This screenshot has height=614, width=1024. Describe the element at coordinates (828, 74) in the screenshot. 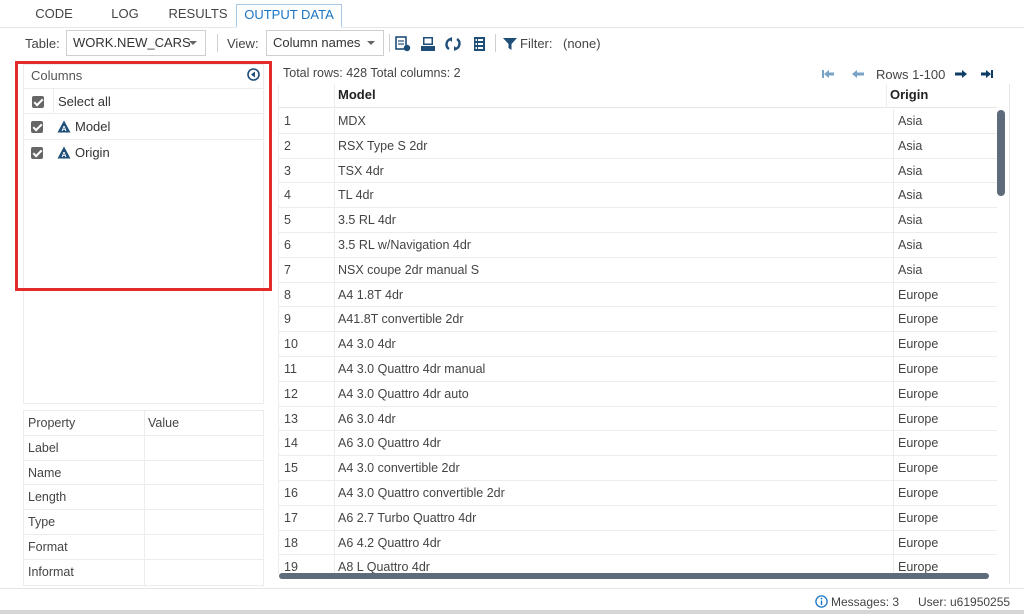

I see `first-page-icon` at that location.